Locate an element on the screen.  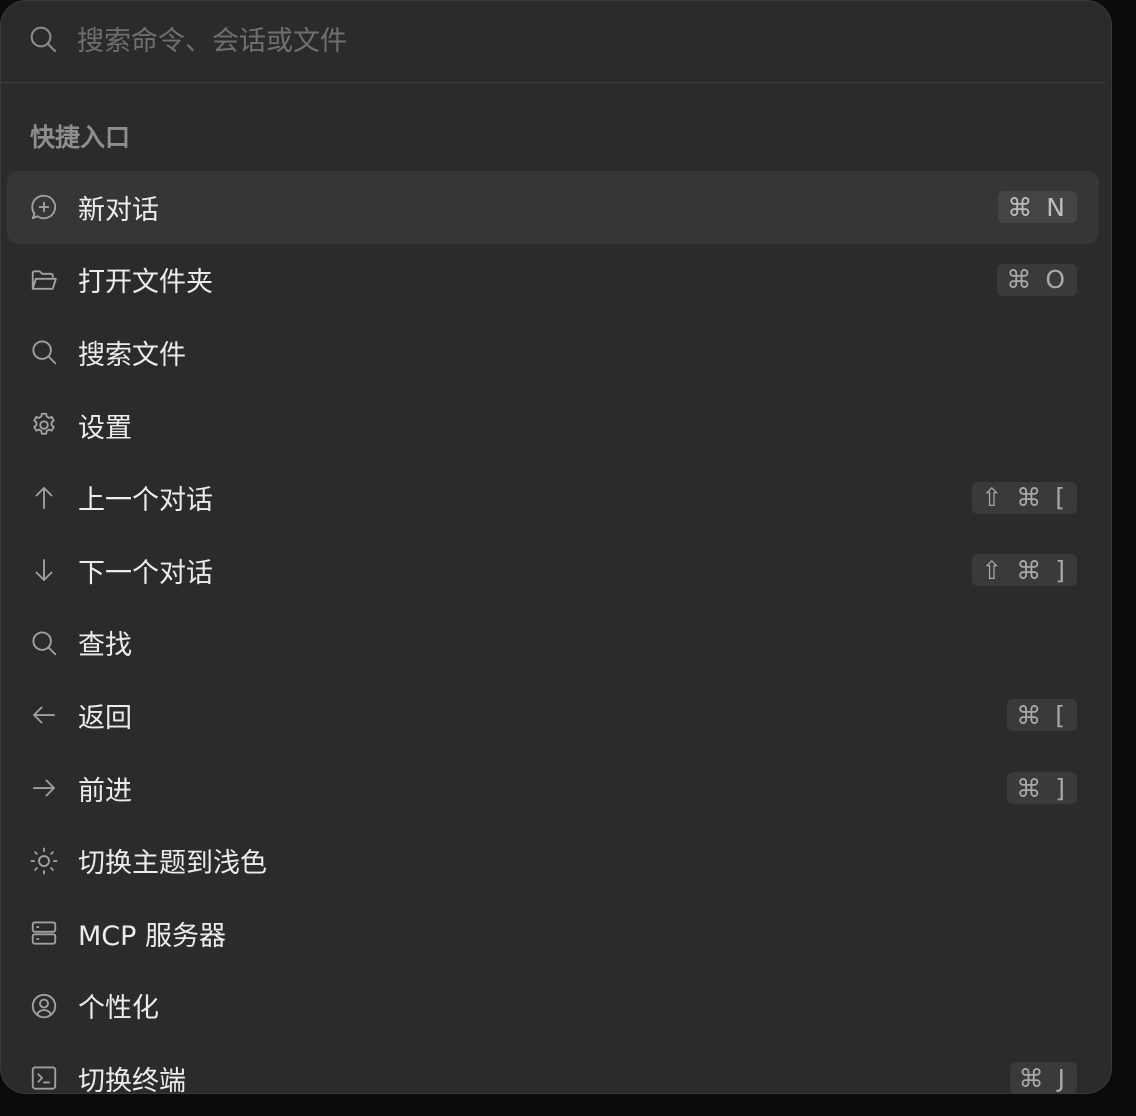
command-label: 打开文件夹 is located at coordinates (145, 283).